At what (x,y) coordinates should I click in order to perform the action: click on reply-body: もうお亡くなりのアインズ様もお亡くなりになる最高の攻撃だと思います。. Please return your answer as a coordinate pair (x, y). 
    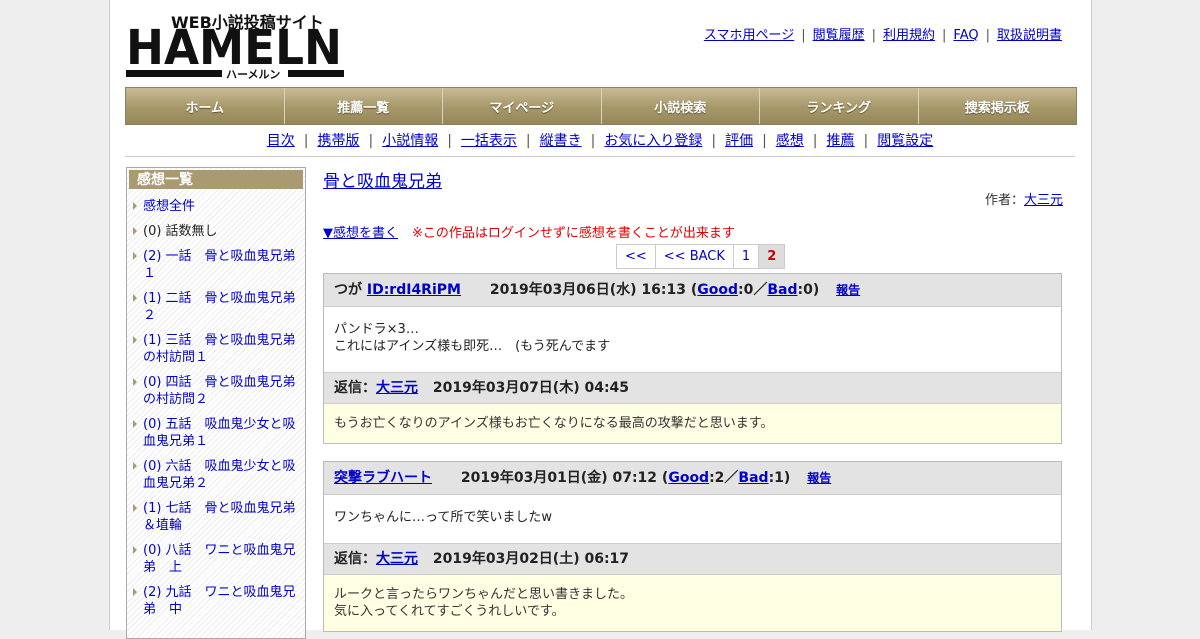
    Looking at the image, I should click on (692, 423).